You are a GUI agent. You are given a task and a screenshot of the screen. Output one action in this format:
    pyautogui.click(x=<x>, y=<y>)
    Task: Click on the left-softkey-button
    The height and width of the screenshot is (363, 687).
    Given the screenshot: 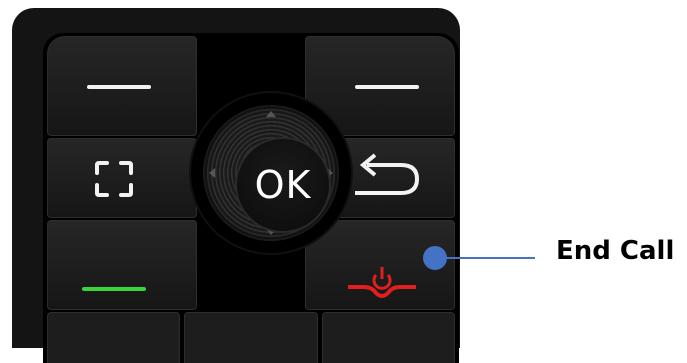 What is the action you would take?
    pyautogui.click(x=122, y=86)
    